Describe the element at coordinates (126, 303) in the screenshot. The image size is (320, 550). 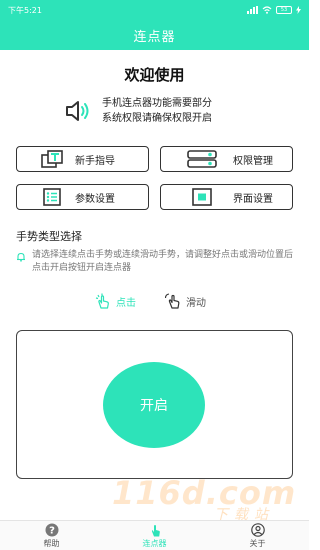
I see `gesture-tap-label: 点击` at that location.